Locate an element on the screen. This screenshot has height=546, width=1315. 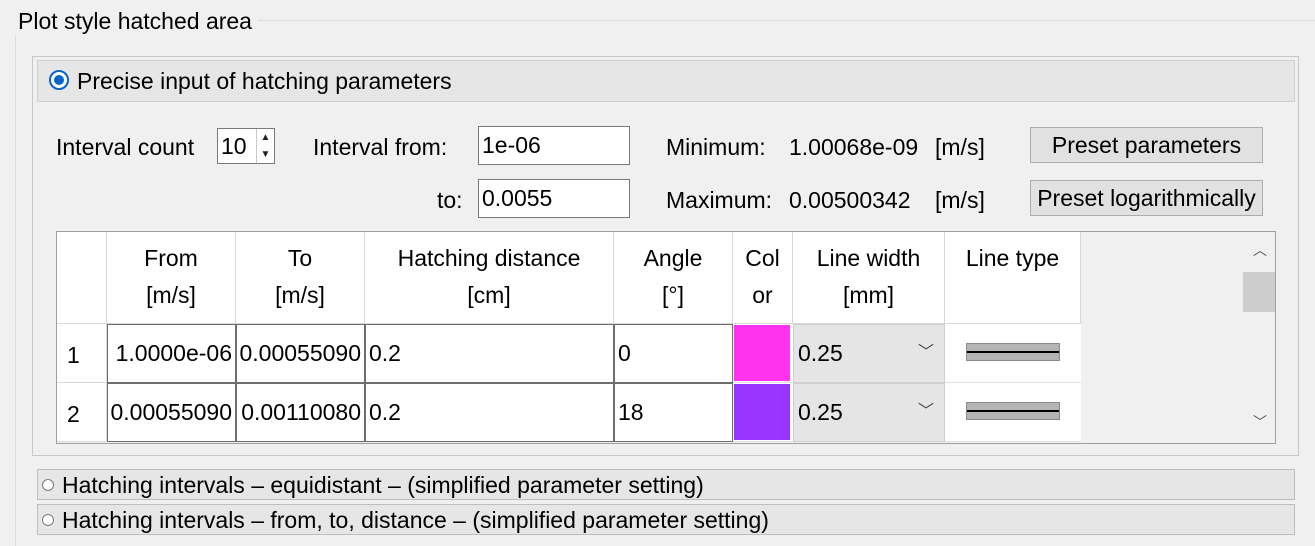
cell-to: 0.00055090 is located at coordinates (300, 353).